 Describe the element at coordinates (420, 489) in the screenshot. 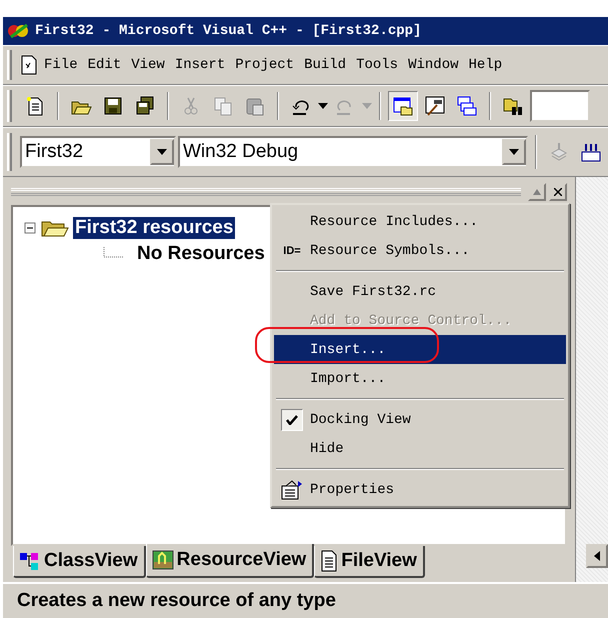

I see `menu-item: Properties` at that location.